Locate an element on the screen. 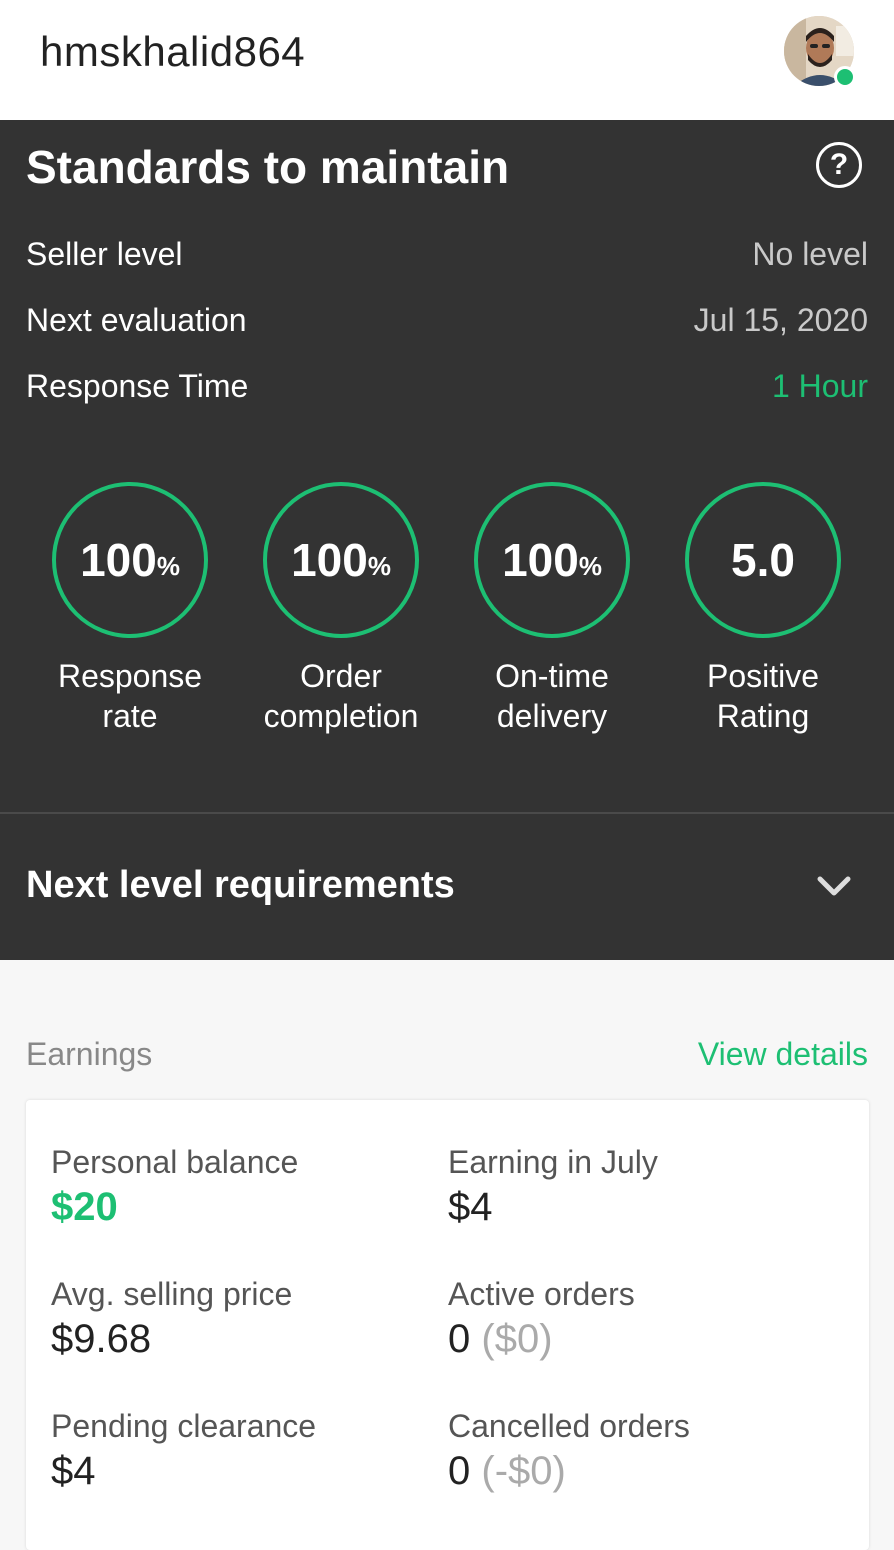  stat-sub-value: (-$0) is located at coordinates (523, 1471).